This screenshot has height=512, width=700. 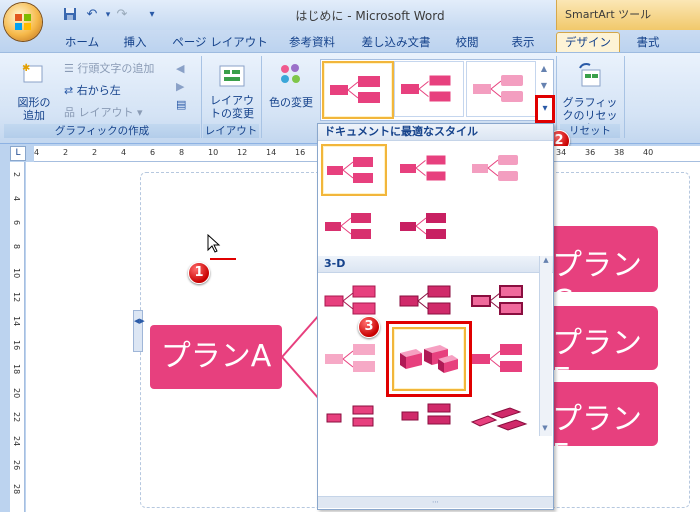 What do you see at coordinates (312, 42) in the screenshot?
I see `tab-references: 参考資料` at bounding box center [312, 42].